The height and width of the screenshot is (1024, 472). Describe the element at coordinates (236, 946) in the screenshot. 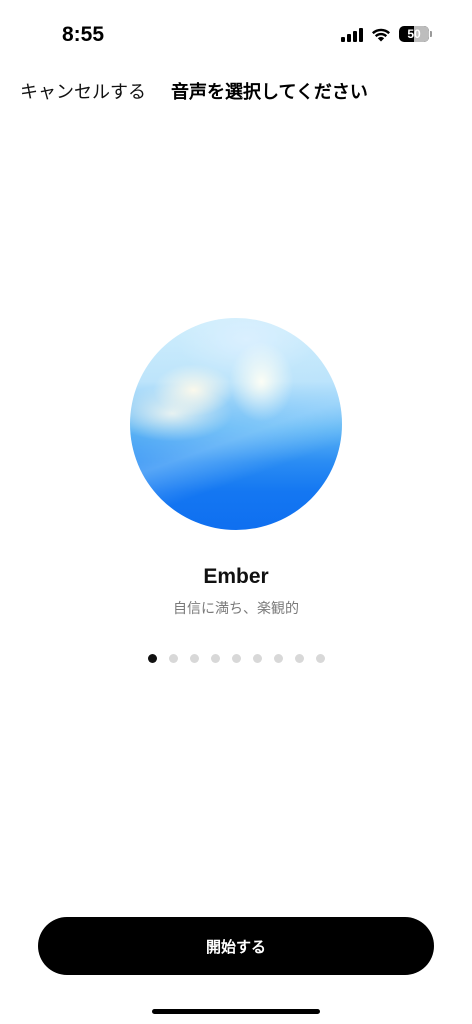

I see `start-button: 開始する` at that location.